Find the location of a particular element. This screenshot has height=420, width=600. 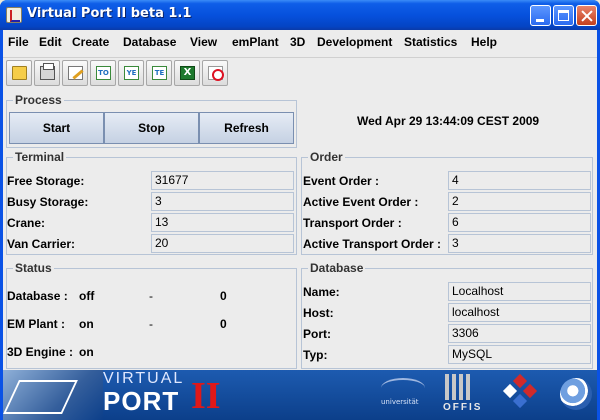

ye-icon: YE is located at coordinates (131, 73).